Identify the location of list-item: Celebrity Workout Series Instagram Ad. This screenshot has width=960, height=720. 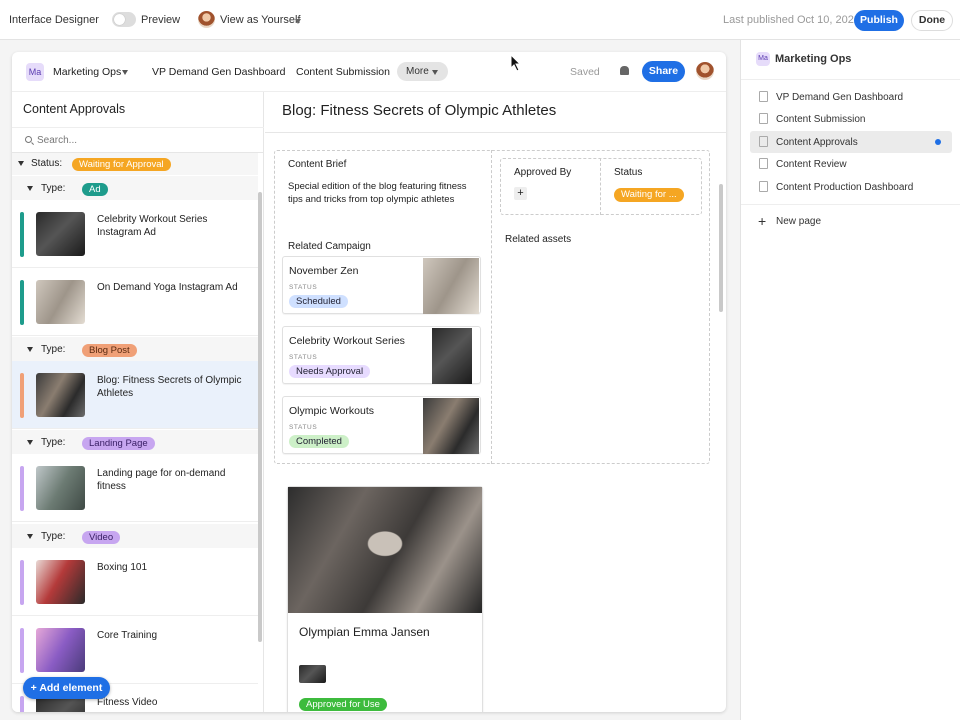
(135, 234).